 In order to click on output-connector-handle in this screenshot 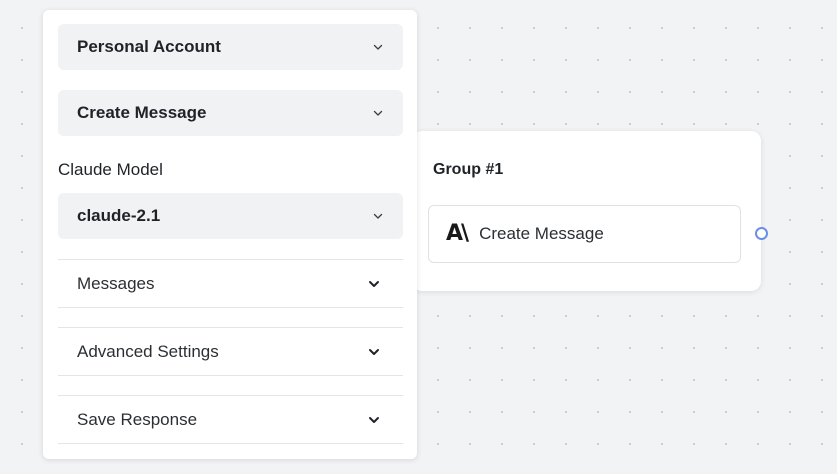, I will do `click(761, 233)`.